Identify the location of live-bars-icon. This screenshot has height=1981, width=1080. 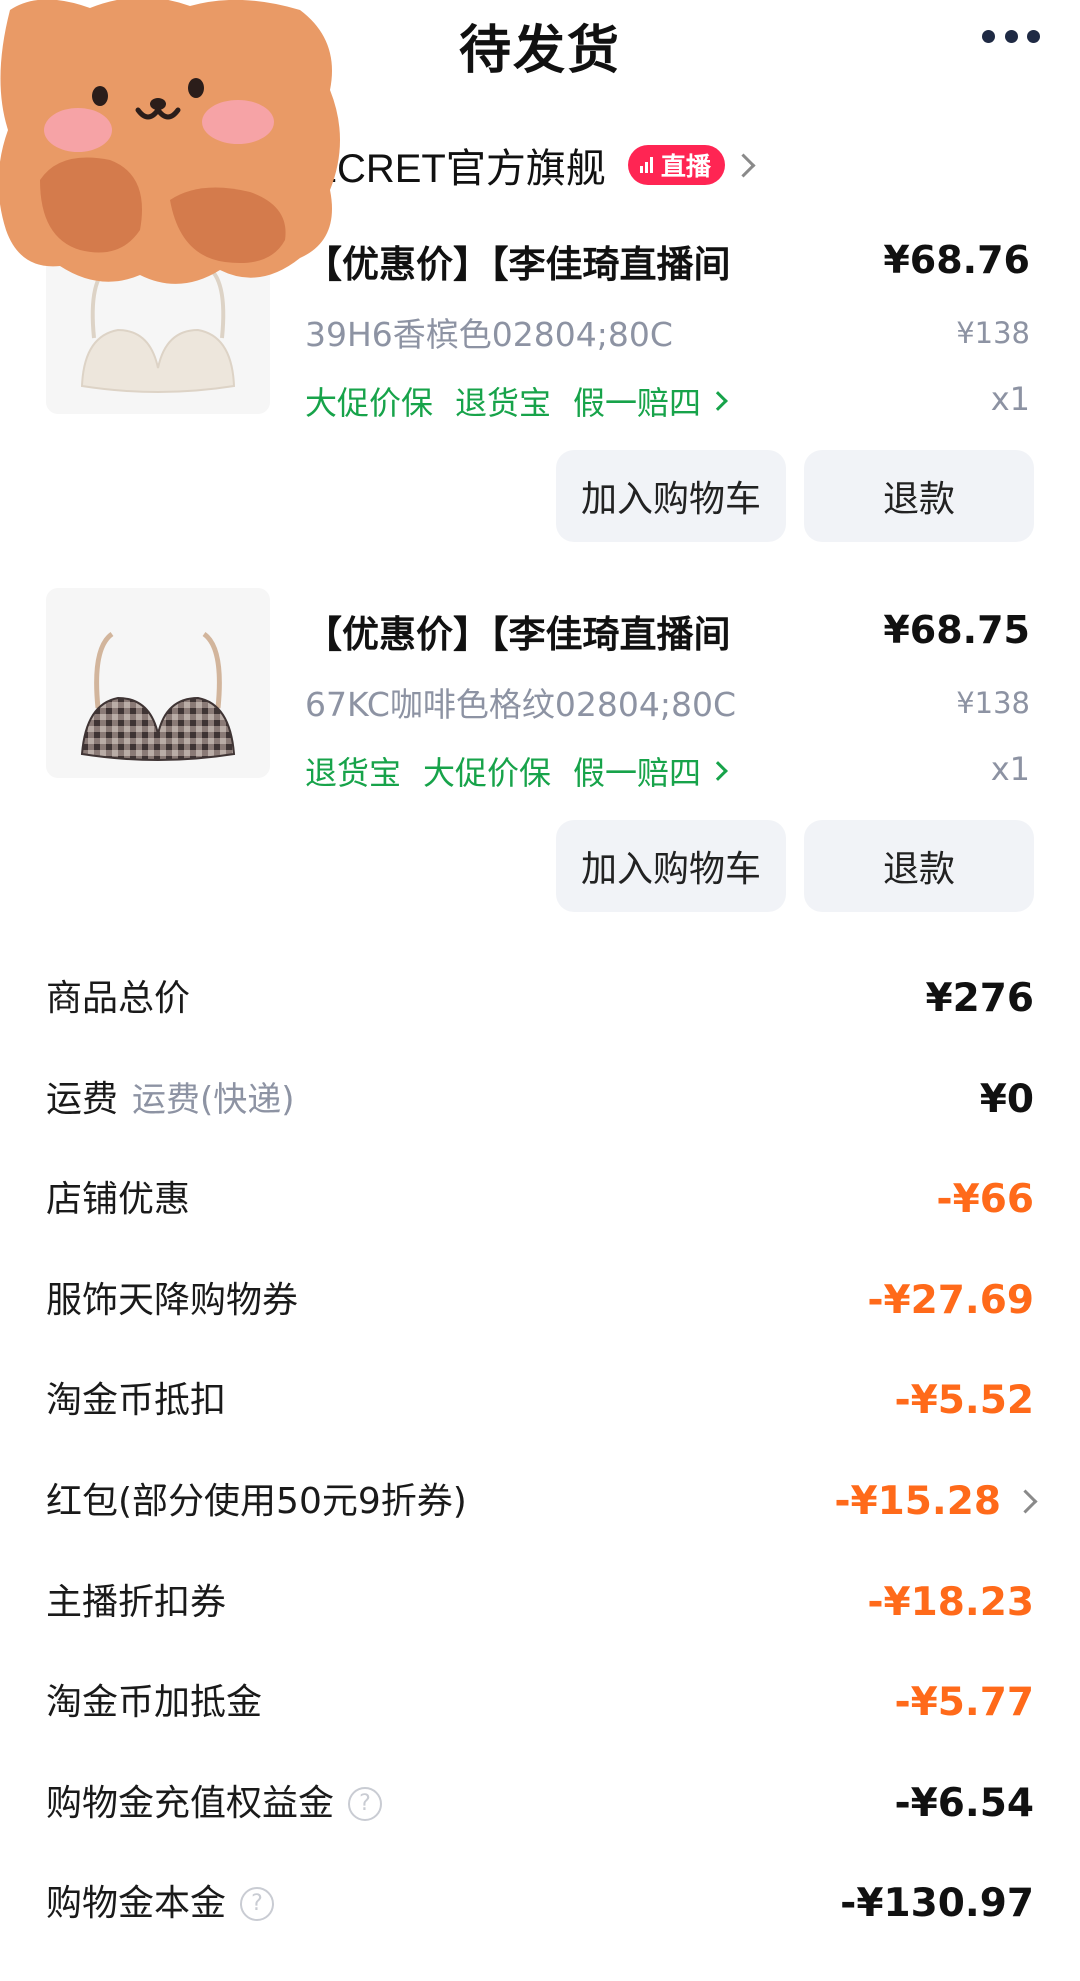
(647, 165).